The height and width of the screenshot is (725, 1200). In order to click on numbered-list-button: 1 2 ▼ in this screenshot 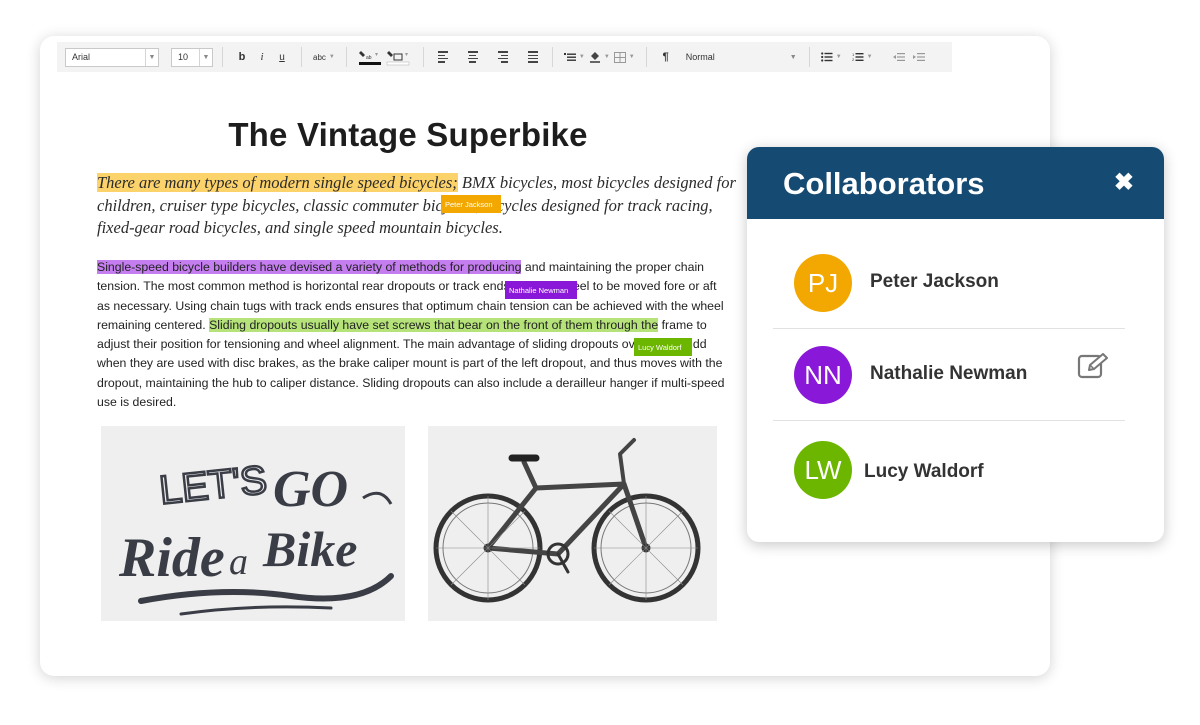, I will do `click(862, 57)`.